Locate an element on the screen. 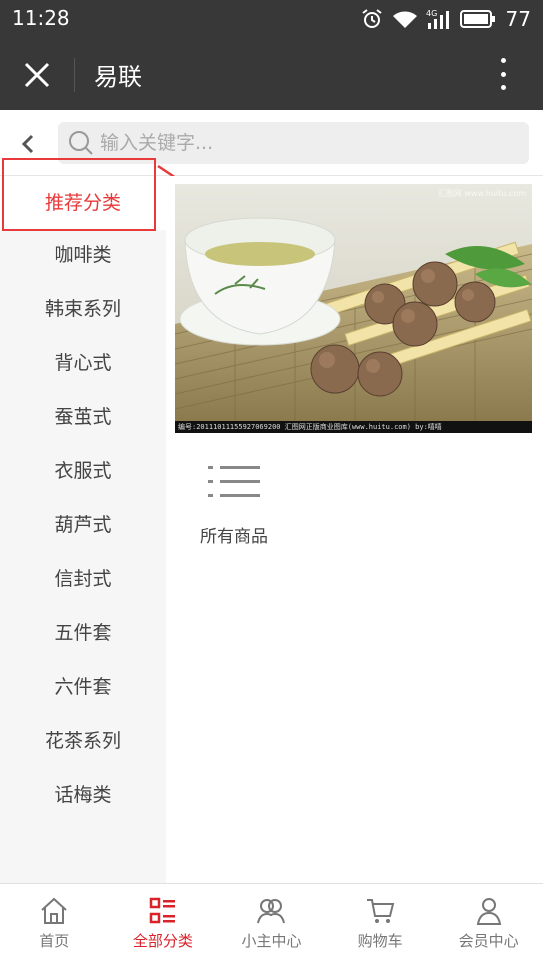 The width and height of the screenshot is (543, 960). battery-icon is located at coordinates (477, 19).